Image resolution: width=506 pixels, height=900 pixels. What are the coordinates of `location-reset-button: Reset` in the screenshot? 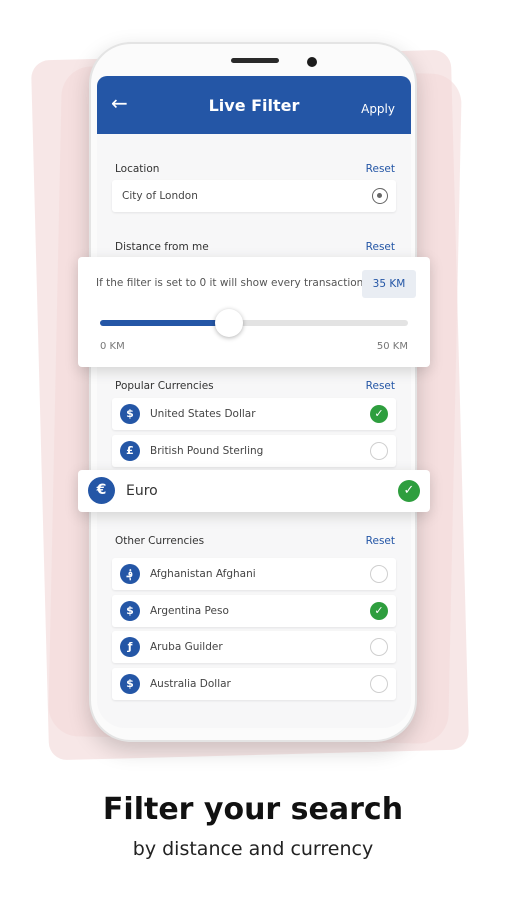 It's located at (380, 169).